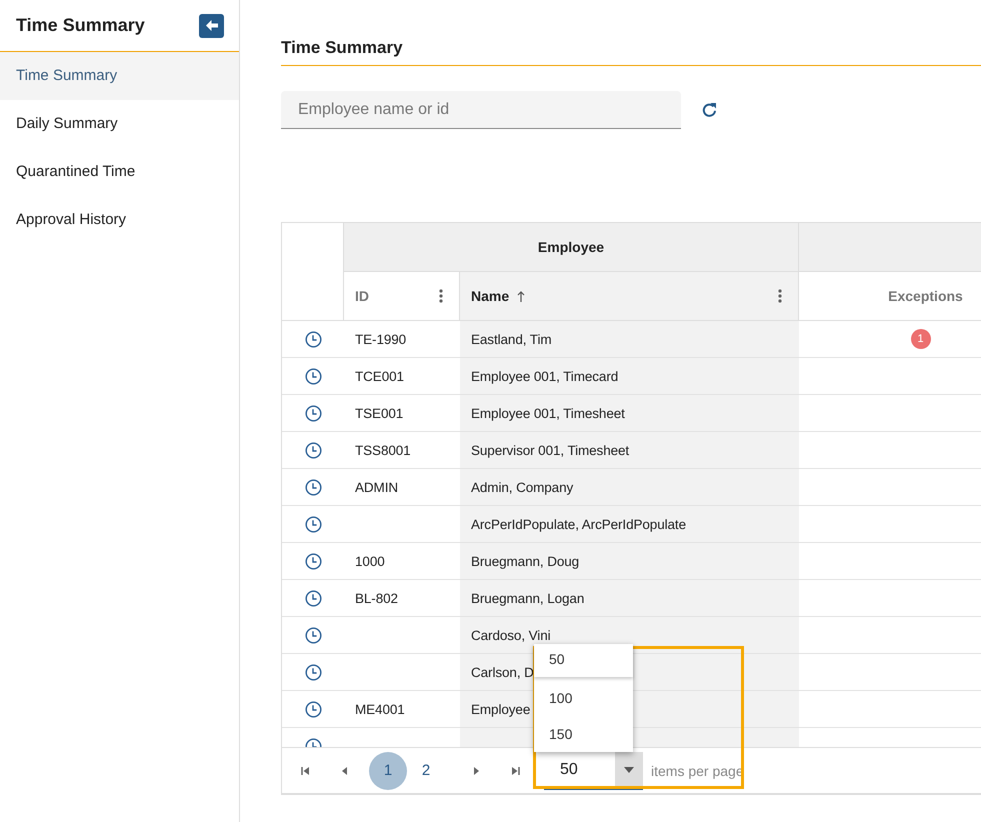  I want to click on column-label: ID, so click(362, 296).